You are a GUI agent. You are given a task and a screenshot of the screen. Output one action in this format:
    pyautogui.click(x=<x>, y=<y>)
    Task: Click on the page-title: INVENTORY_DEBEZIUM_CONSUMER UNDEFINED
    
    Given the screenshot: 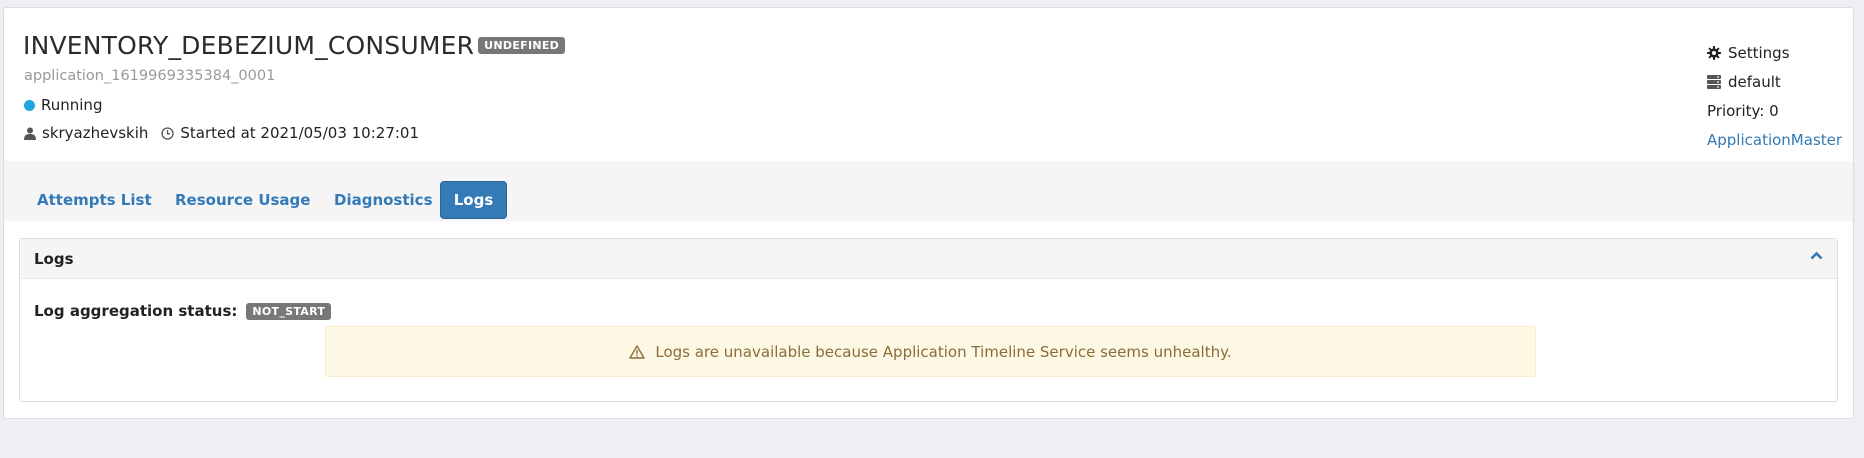 What is the action you would take?
    pyautogui.click(x=294, y=45)
    